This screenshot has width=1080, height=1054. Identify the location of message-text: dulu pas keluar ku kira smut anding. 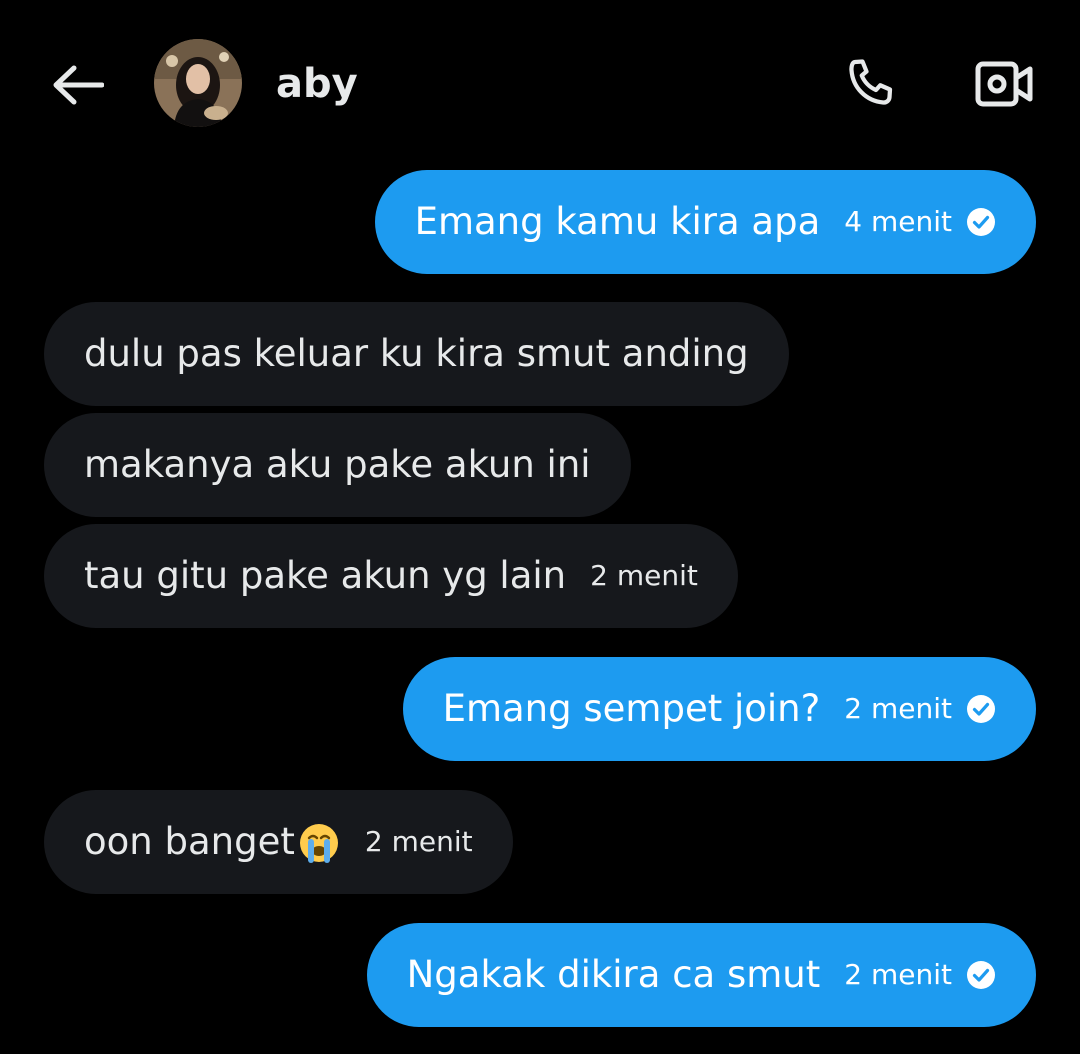
(416, 353).